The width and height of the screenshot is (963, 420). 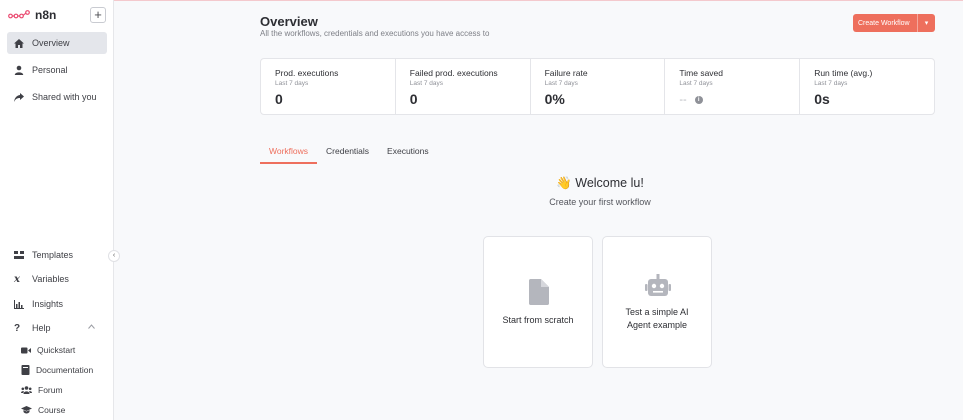 I want to click on add-button: +, so click(x=98, y=15).